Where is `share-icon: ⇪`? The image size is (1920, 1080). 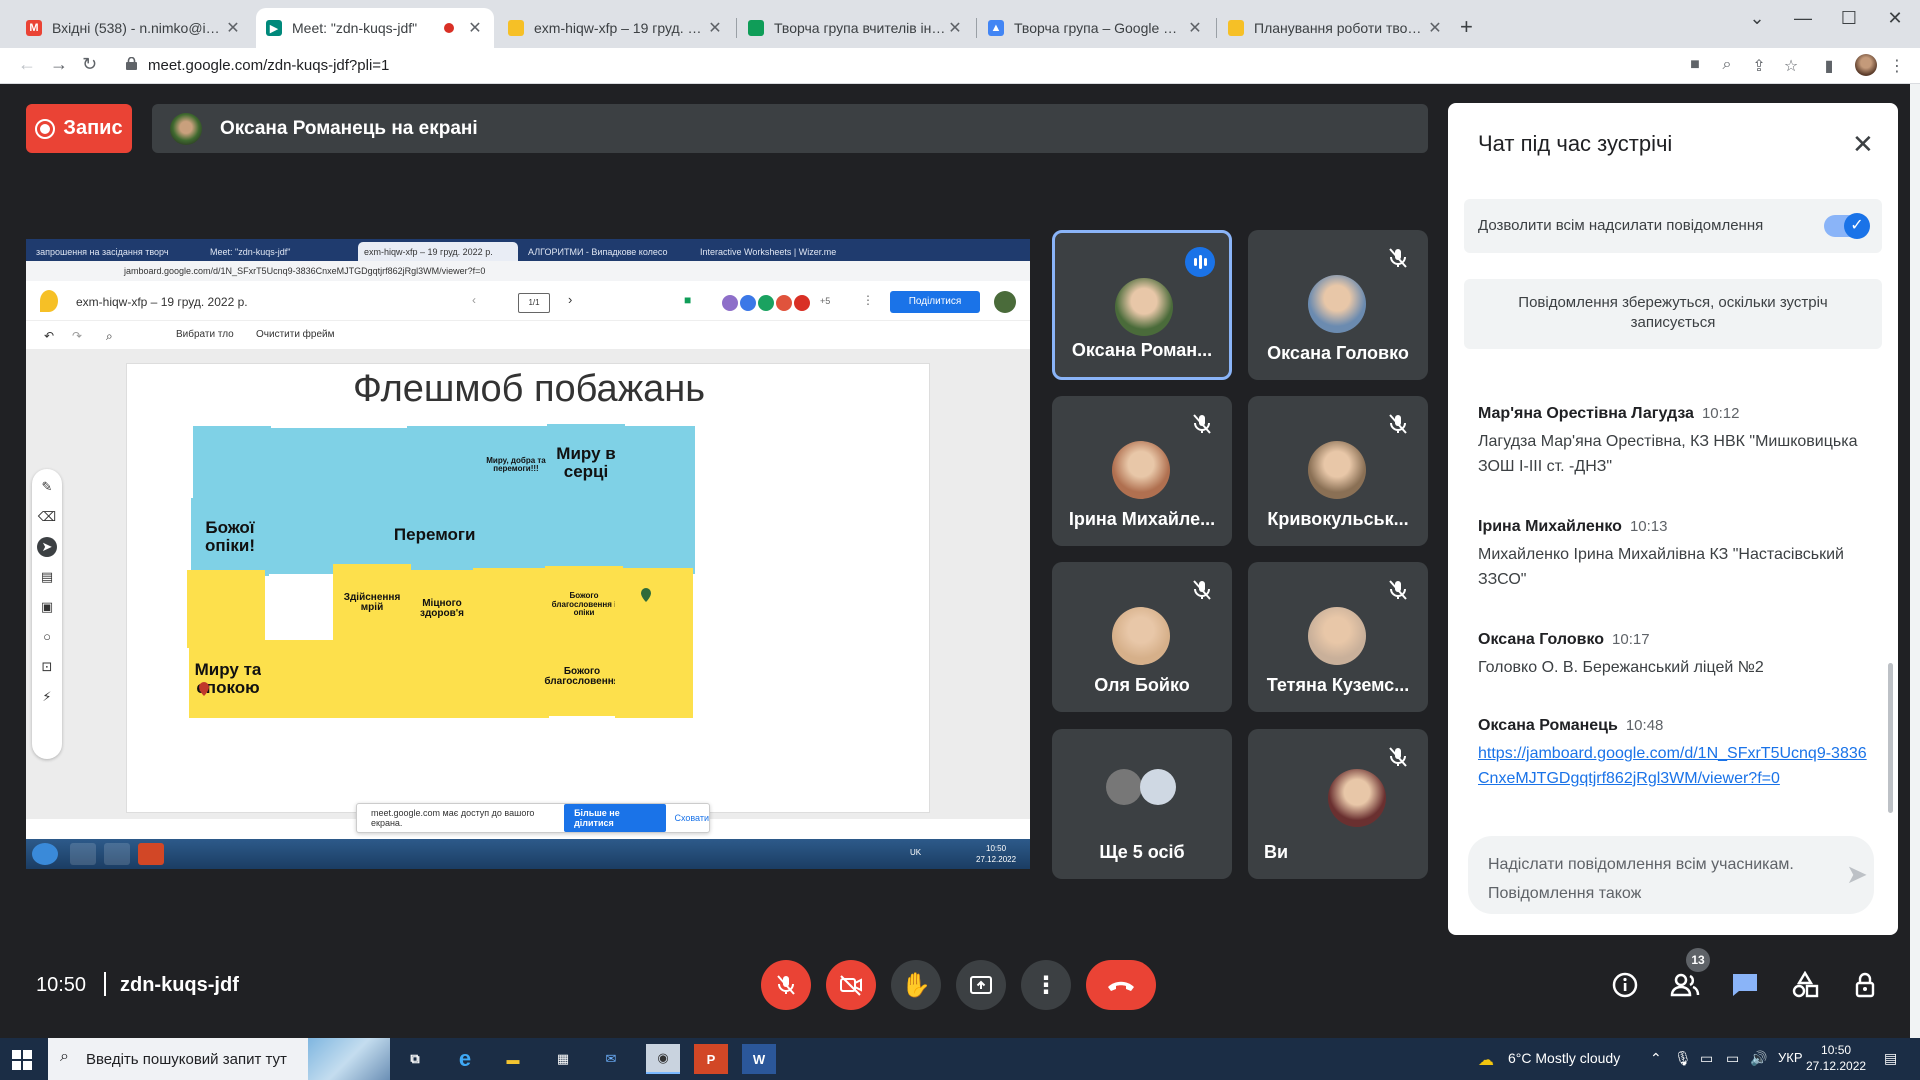 share-icon: ⇪ is located at coordinates (1759, 65).